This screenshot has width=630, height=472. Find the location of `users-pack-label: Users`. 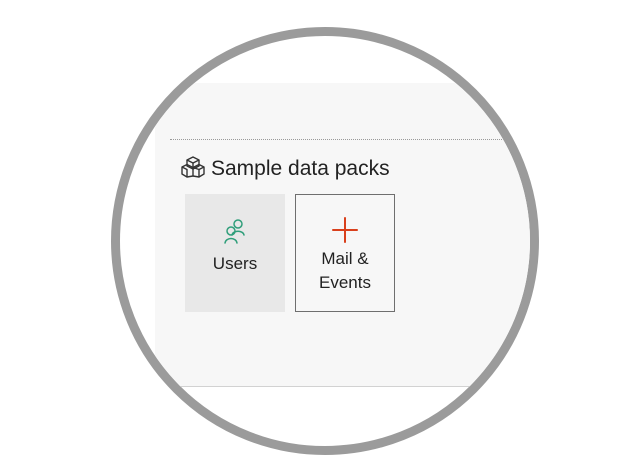

users-pack-label: Users is located at coordinates (235, 263).